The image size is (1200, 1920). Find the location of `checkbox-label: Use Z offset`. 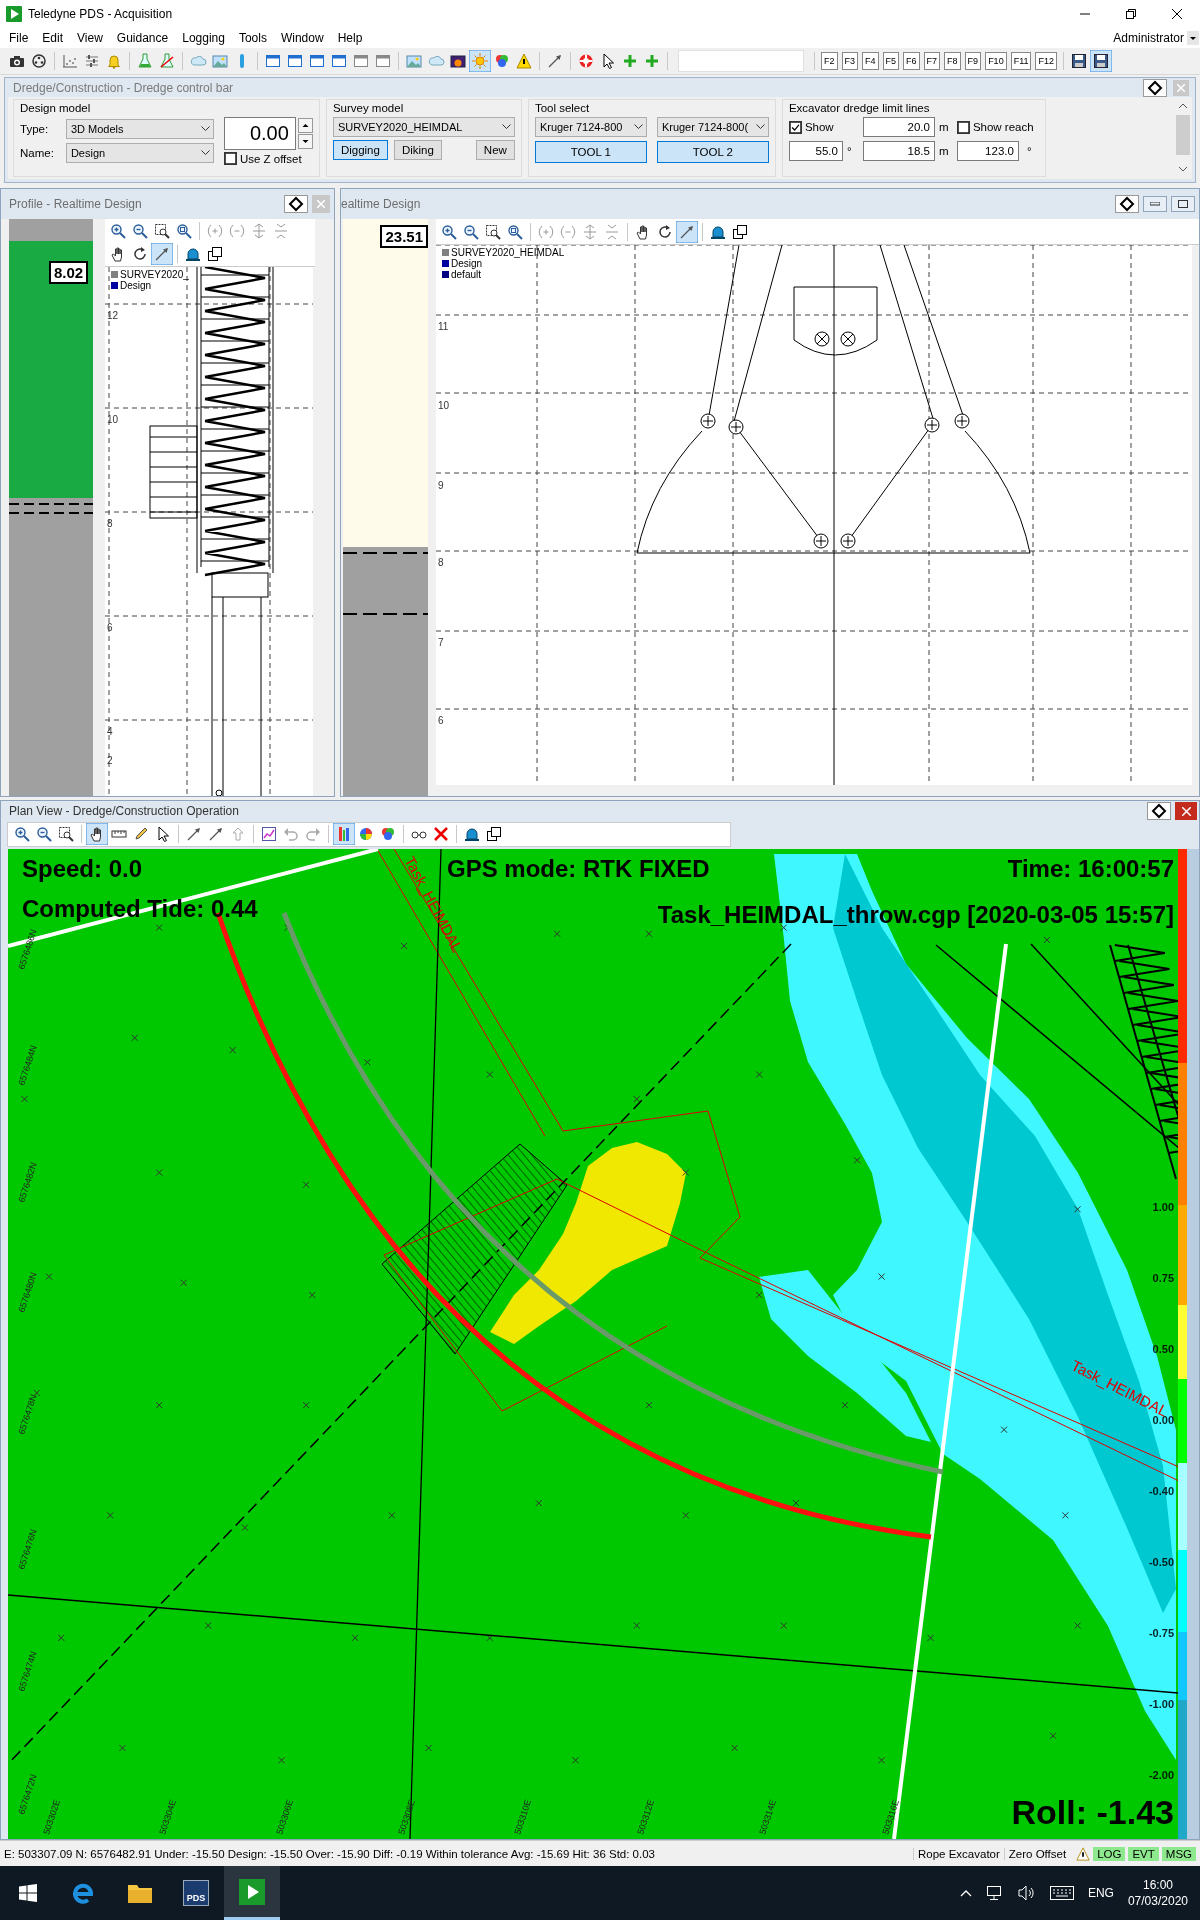

checkbox-label: Use Z offset is located at coordinates (270, 158).